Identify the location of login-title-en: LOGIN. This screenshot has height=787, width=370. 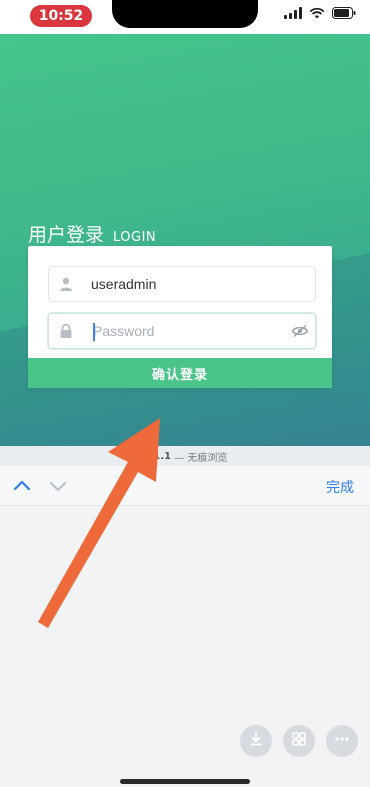
(135, 237).